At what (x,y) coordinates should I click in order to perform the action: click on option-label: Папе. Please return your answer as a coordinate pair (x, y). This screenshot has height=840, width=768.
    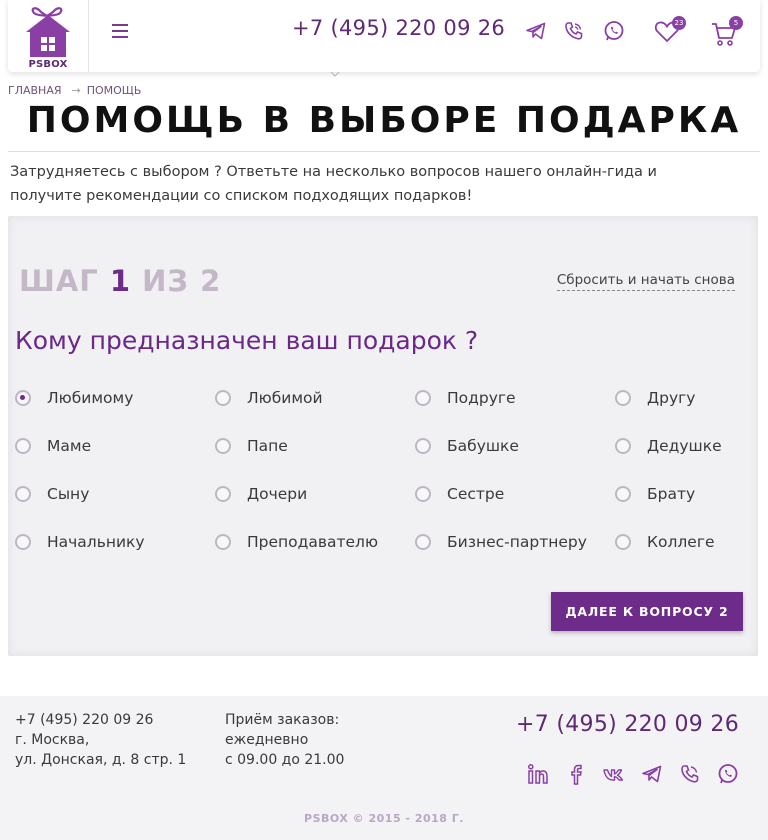
    Looking at the image, I should click on (267, 446).